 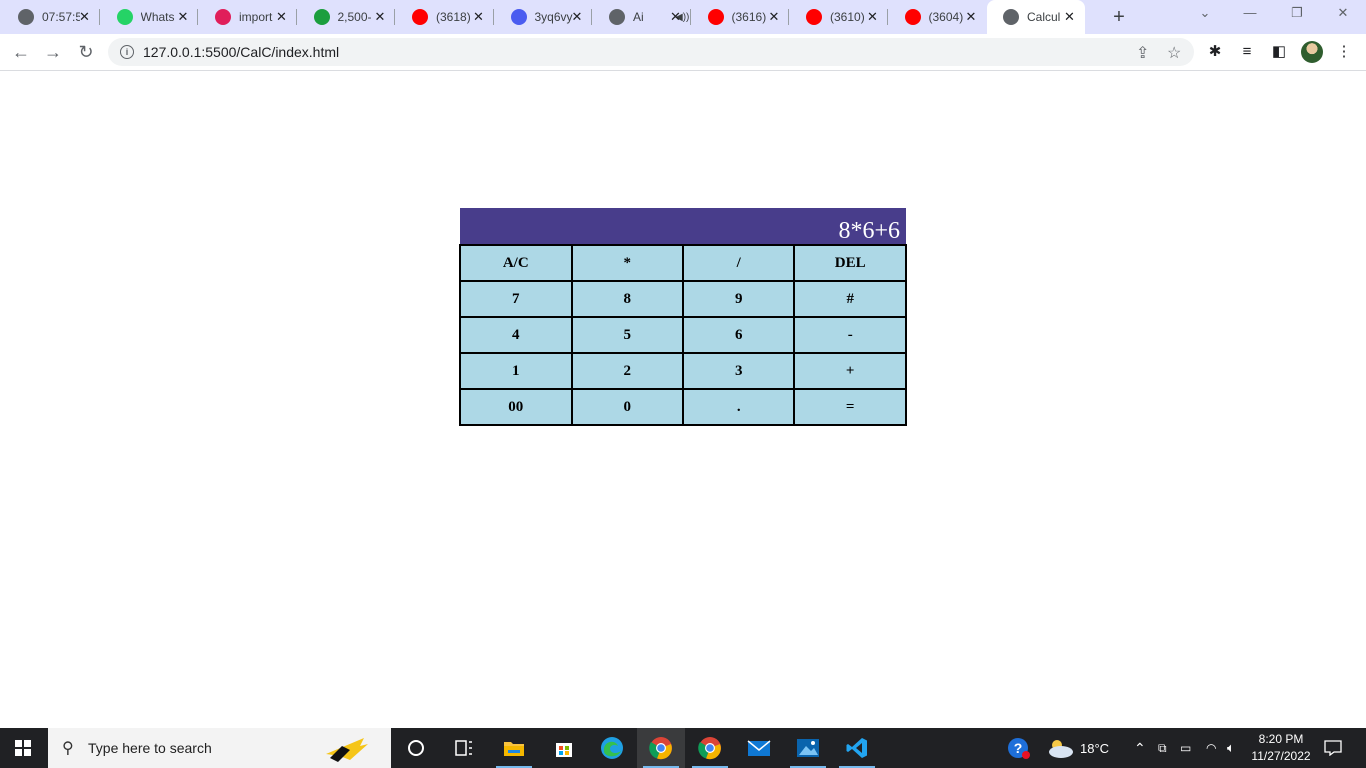 What do you see at coordinates (1231, 748) in the screenshot?
I see `volume-icon: 🔈︎` at bounding box center [1231, 748].